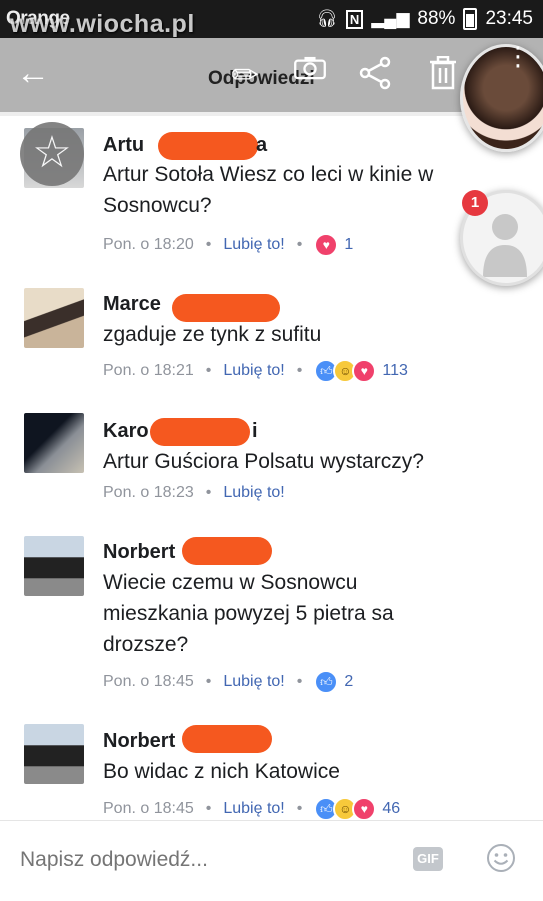  I want to click on trash-icon, so click(443, 73).